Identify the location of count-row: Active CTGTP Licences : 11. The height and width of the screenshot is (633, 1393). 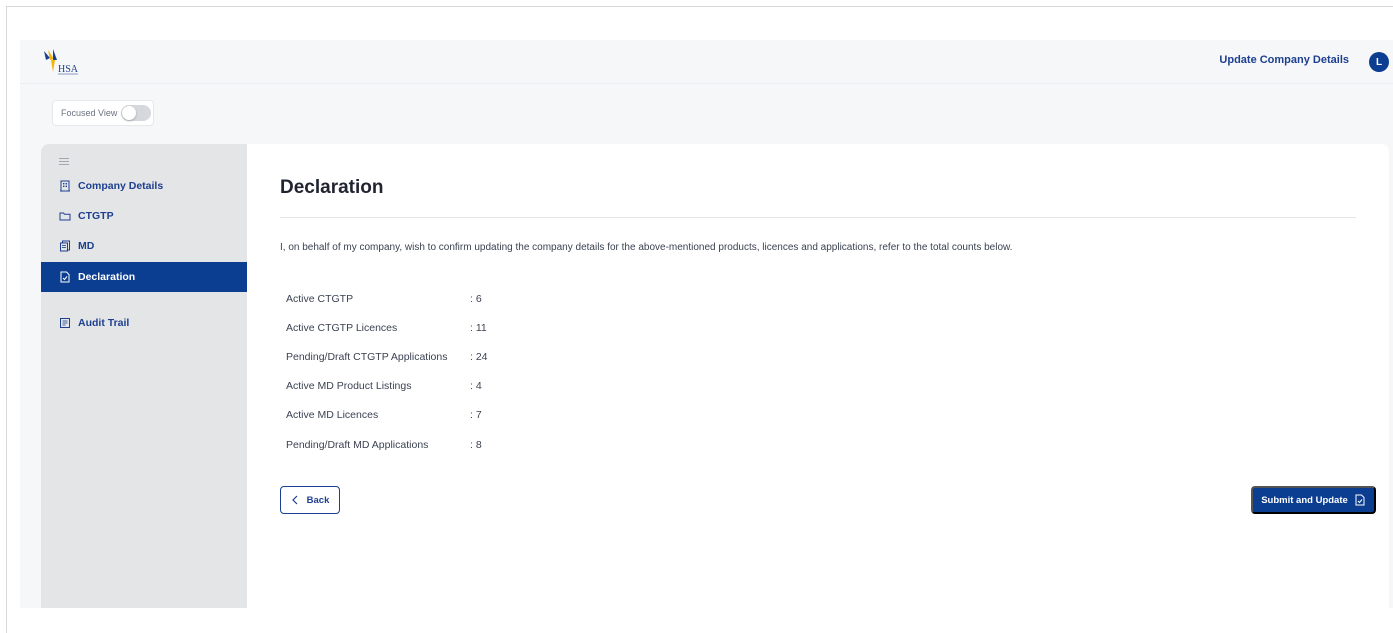
(387, 327).